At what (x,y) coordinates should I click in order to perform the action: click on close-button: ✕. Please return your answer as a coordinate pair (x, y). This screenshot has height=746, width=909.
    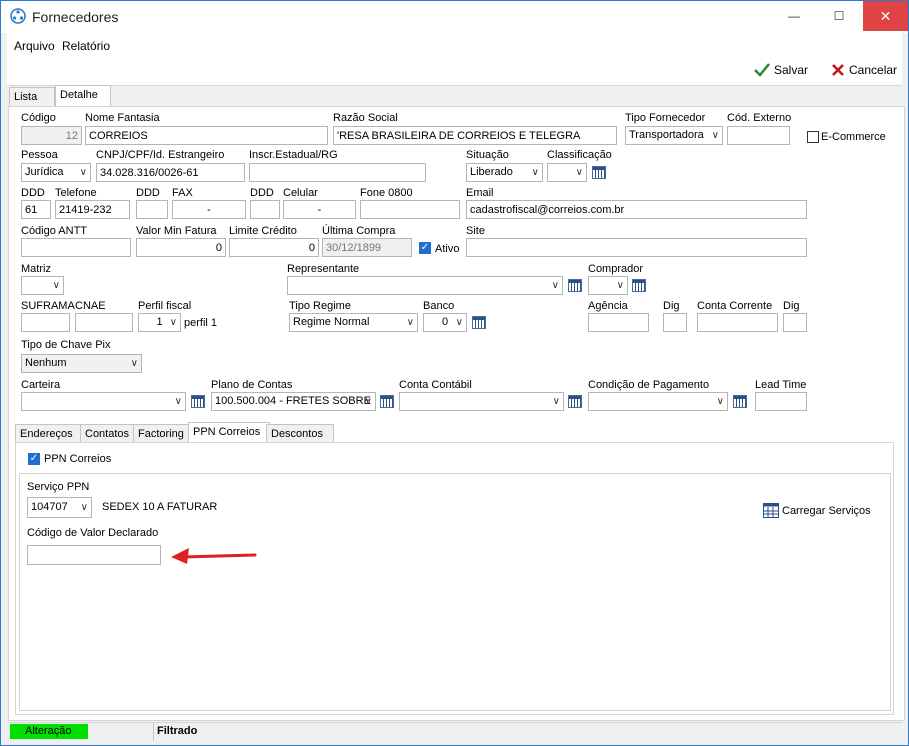
    Looking at the image, I should click on (885, 16).